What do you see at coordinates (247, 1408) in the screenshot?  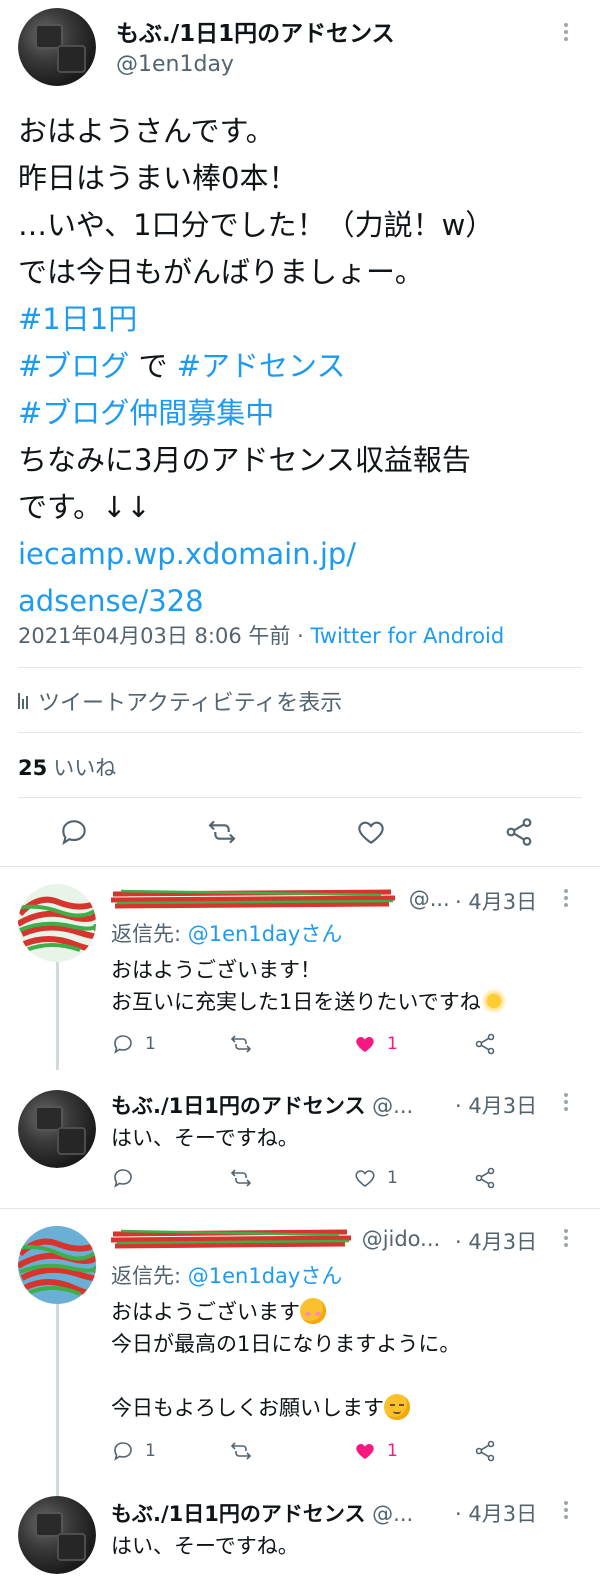 I see `reply-line: 今日もよろしくお願いします` at bounding box center [247, 1408].